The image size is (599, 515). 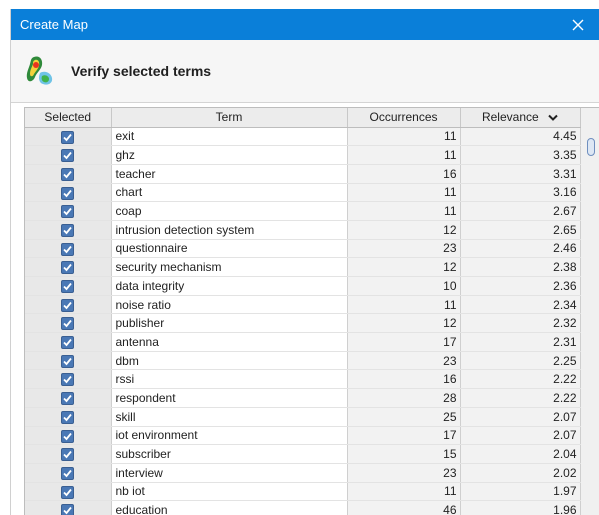 What do you see at coordinates (229, 323) in the screenshot?
I see `term-cell: publisher` at bounding box center [229, 323].